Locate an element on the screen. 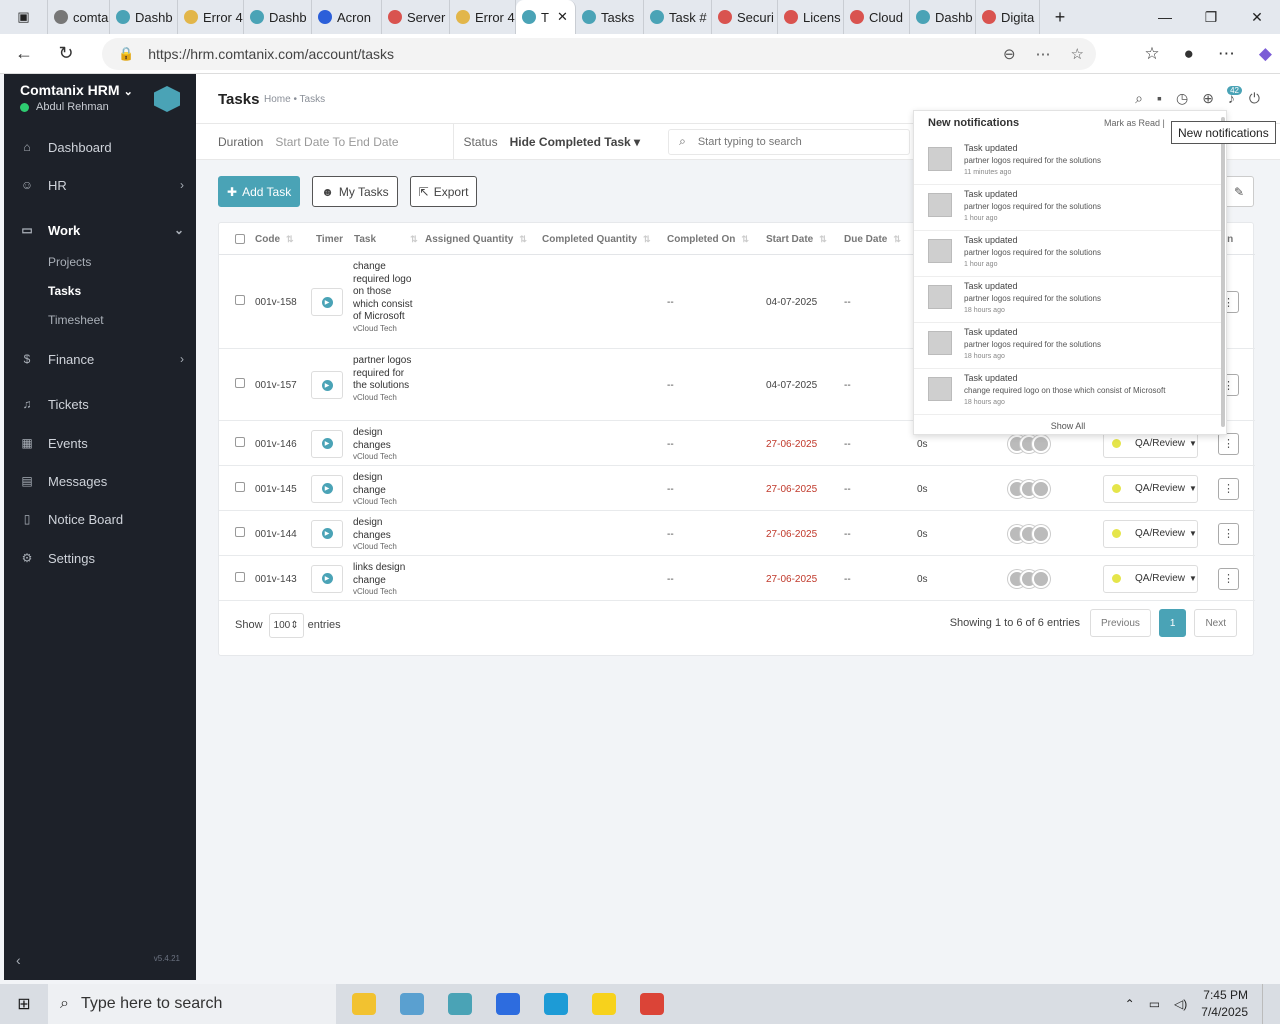 The width and height of the screenshot is (1280, 1024). mark-as-read-link: Mark as Read | is located at coordinates (1134, 123).